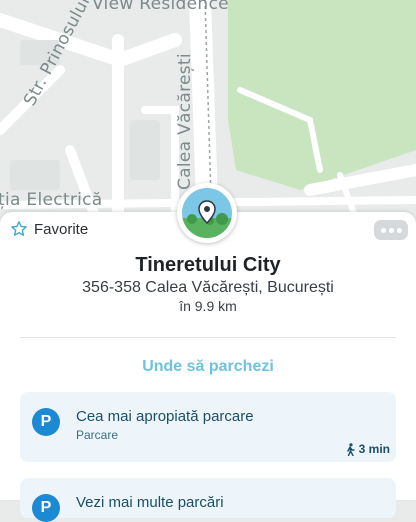 Image resolution: width=416 pixels, height=522 pixels. I want to click on more-parking-label: Vezi mai multe parcări, so click(150, 502).